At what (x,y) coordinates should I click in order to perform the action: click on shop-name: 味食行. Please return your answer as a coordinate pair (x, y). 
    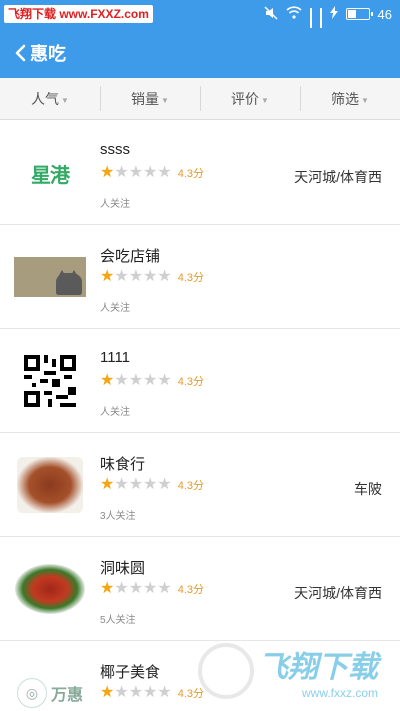
    Looking at the image, I should click on (123, 464).